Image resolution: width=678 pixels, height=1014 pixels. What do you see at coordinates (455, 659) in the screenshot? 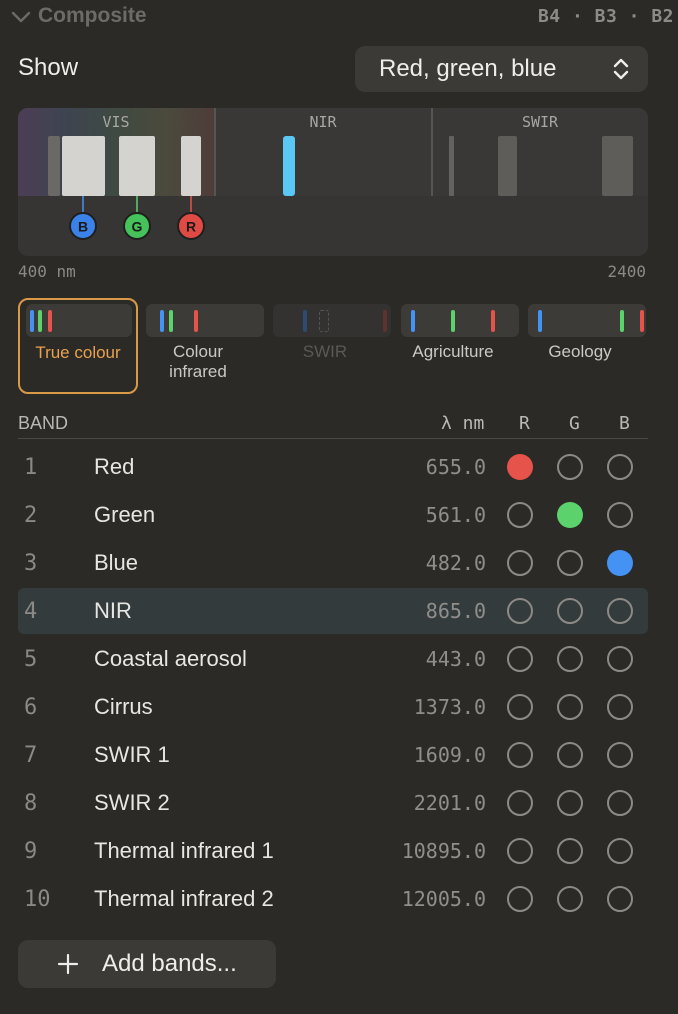
I see `band-wavelength: 443.0` at bounding box center [455, 659].